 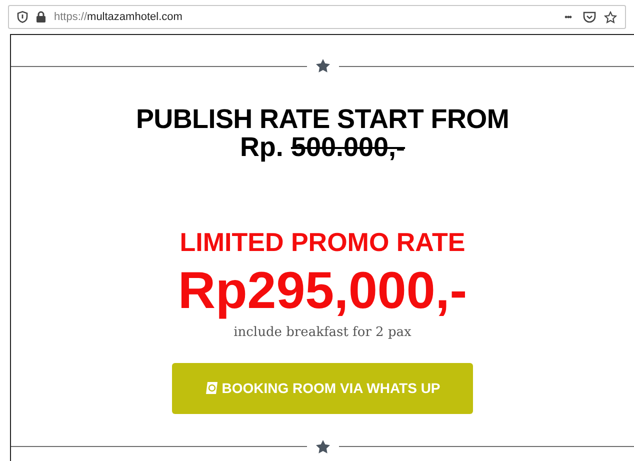 What do you see at coordinates (323, 242) in the screenshot?
I see `promo-title: LIMITED PROMO RATE` at bounding box center [323, 242].